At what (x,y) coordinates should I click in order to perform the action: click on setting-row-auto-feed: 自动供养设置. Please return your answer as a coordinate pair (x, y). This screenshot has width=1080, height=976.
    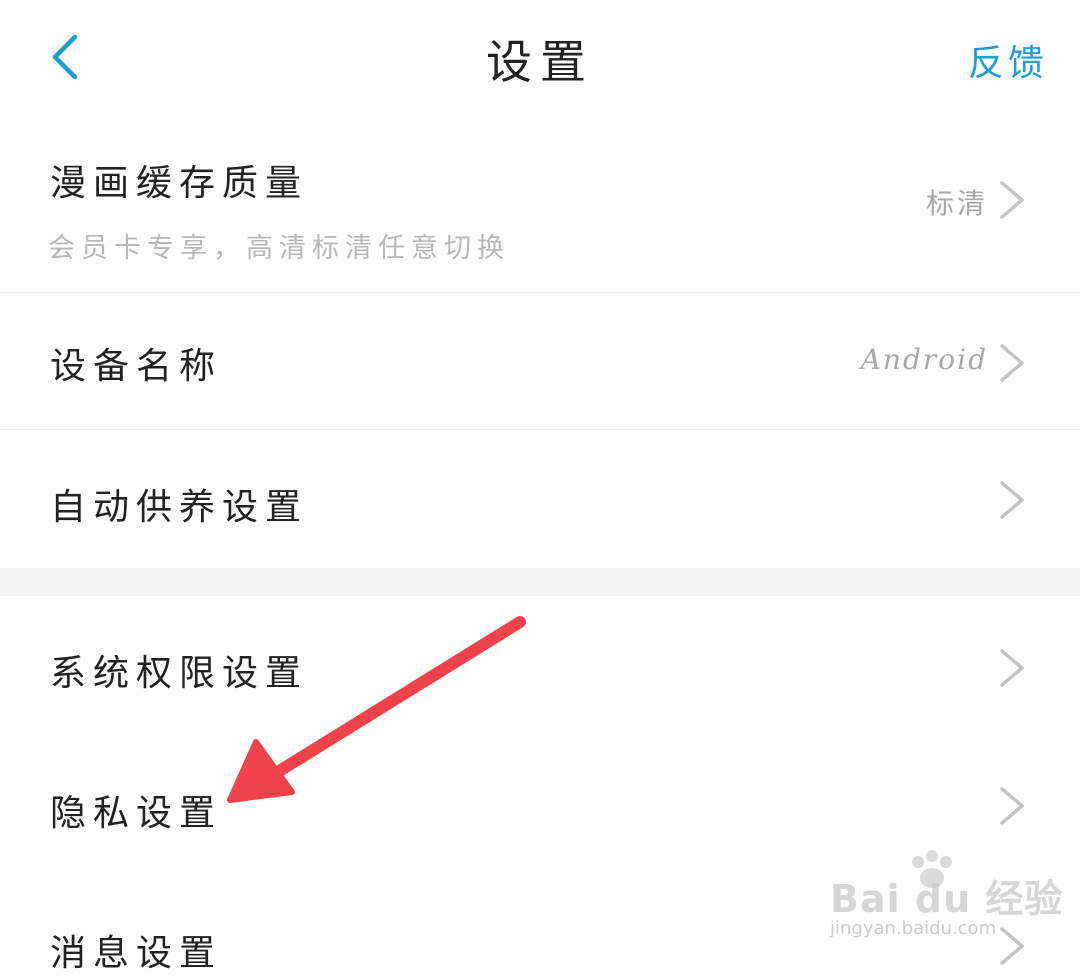
    Looking at the image, I should click on (540, 499).